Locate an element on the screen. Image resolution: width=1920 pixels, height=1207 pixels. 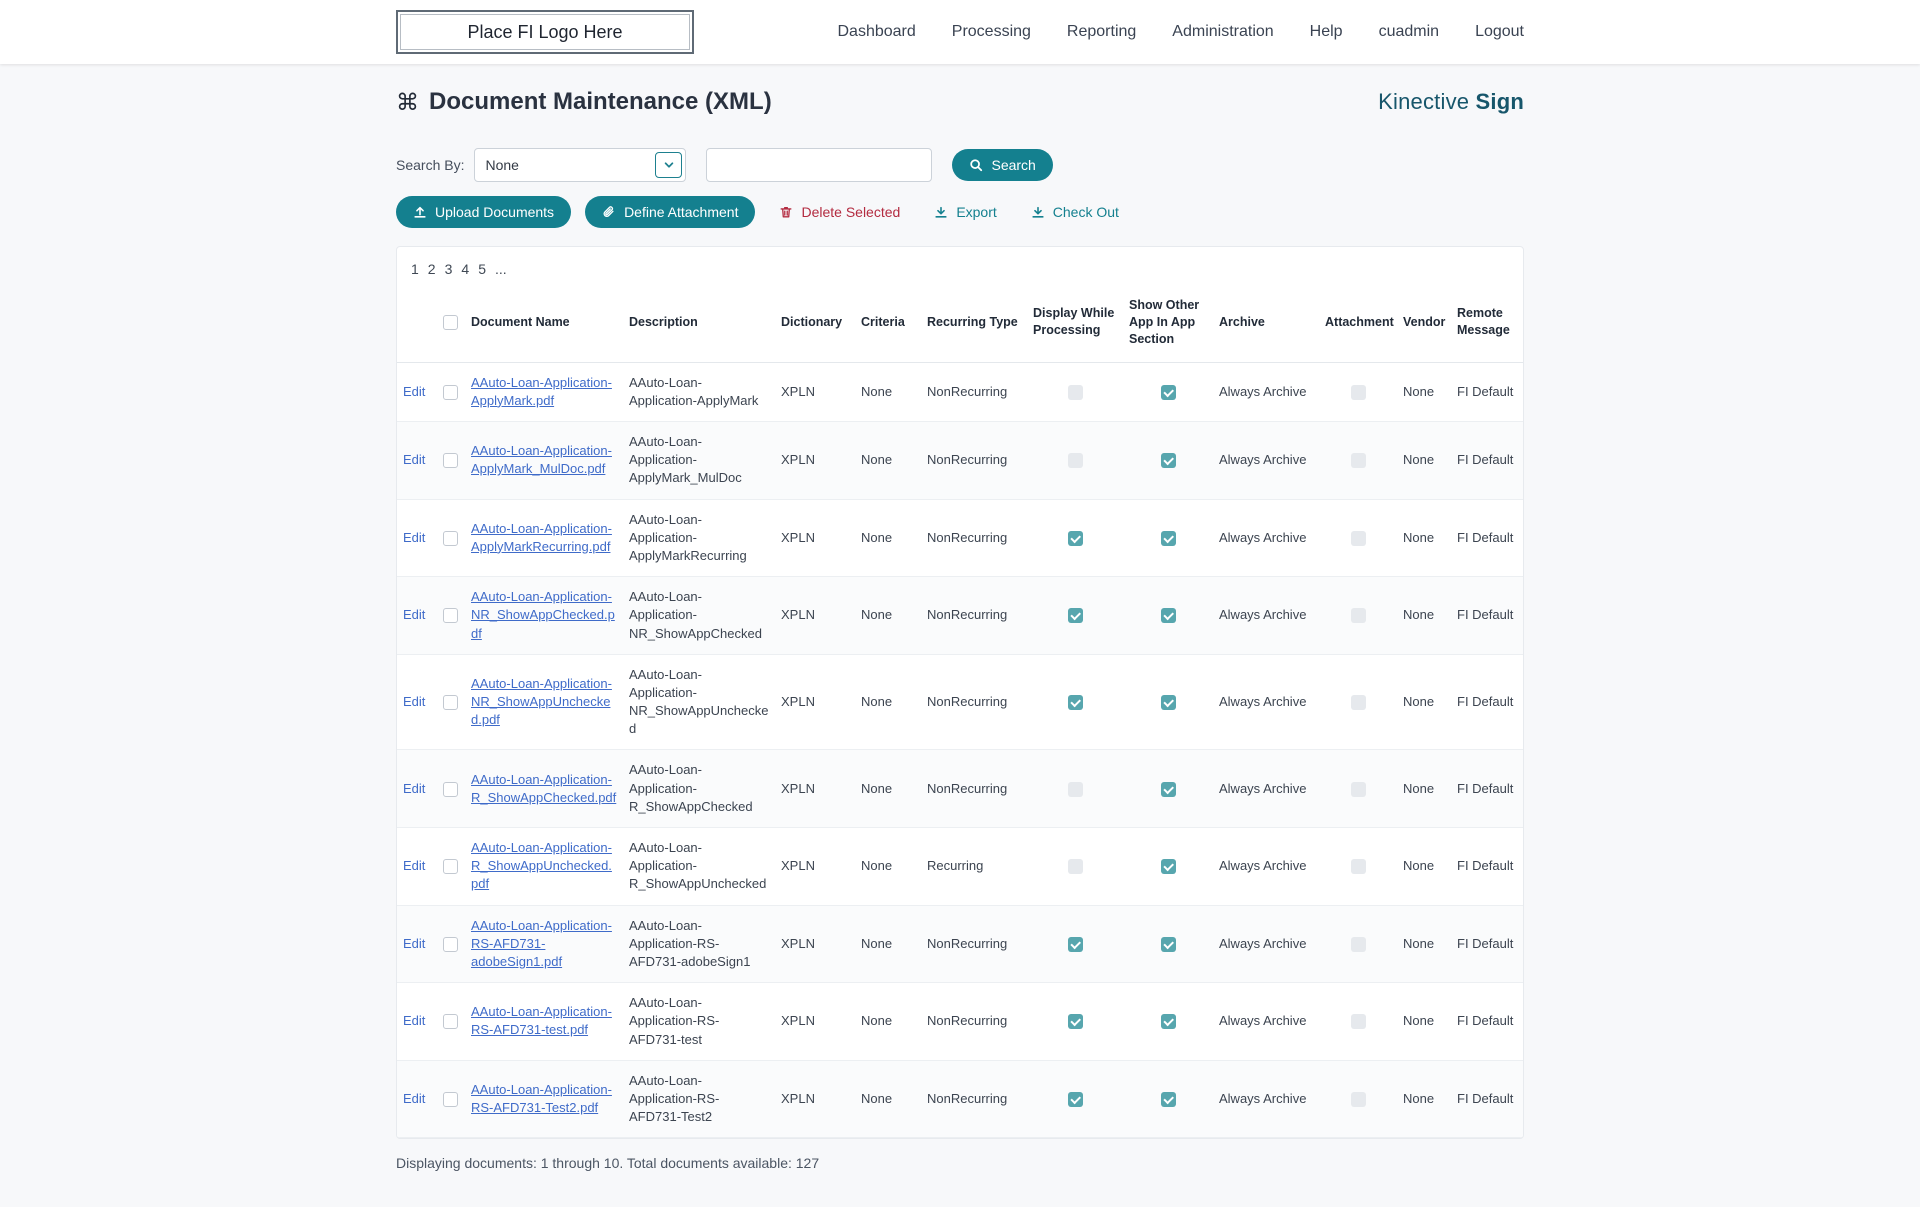
column-header-criteria: Criteria is located at coordinates (888, 325).